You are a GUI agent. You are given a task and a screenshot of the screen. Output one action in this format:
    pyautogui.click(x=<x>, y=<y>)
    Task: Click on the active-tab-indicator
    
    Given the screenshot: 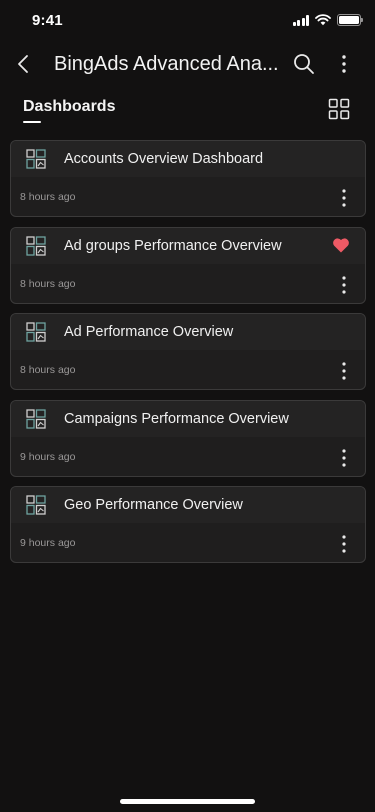 What is the action you would take?
    pyautogui.click(x=32, y=122)
    